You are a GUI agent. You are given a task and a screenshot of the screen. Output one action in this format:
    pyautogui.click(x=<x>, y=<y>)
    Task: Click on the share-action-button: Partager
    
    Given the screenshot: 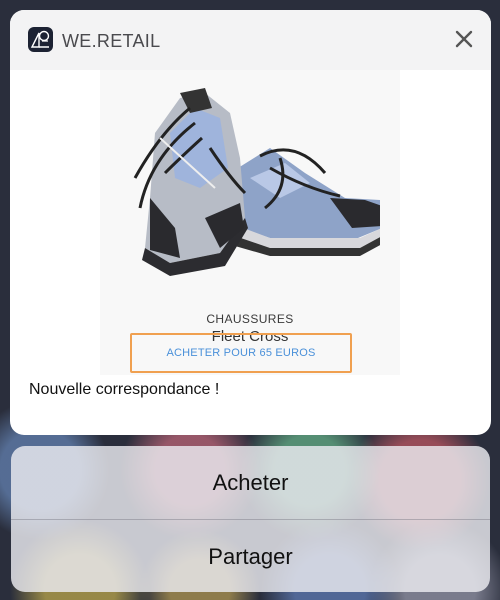 What is the action you would take?
    pyautogui.click(x=250, y=556)
    